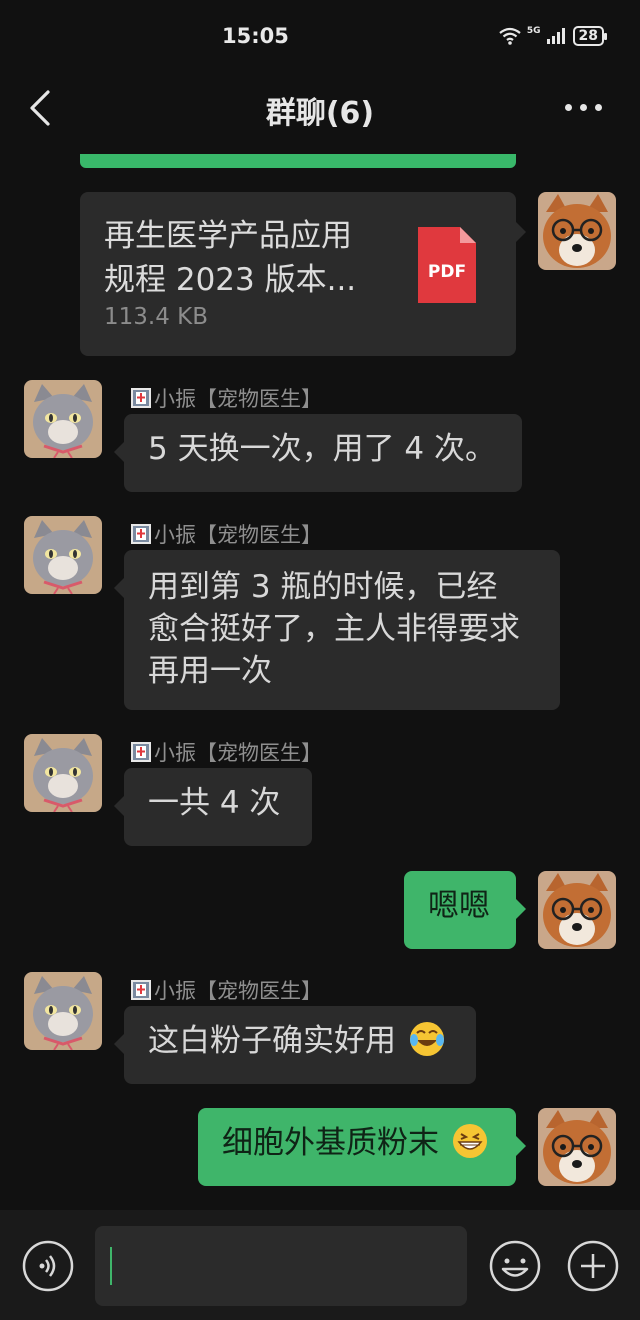 This screenshot has height=1320, width=640. Describe the element at coordinates (295, 1045) in the screenshot. I see `message-bubble: 这白粉子确实好用` at that location.